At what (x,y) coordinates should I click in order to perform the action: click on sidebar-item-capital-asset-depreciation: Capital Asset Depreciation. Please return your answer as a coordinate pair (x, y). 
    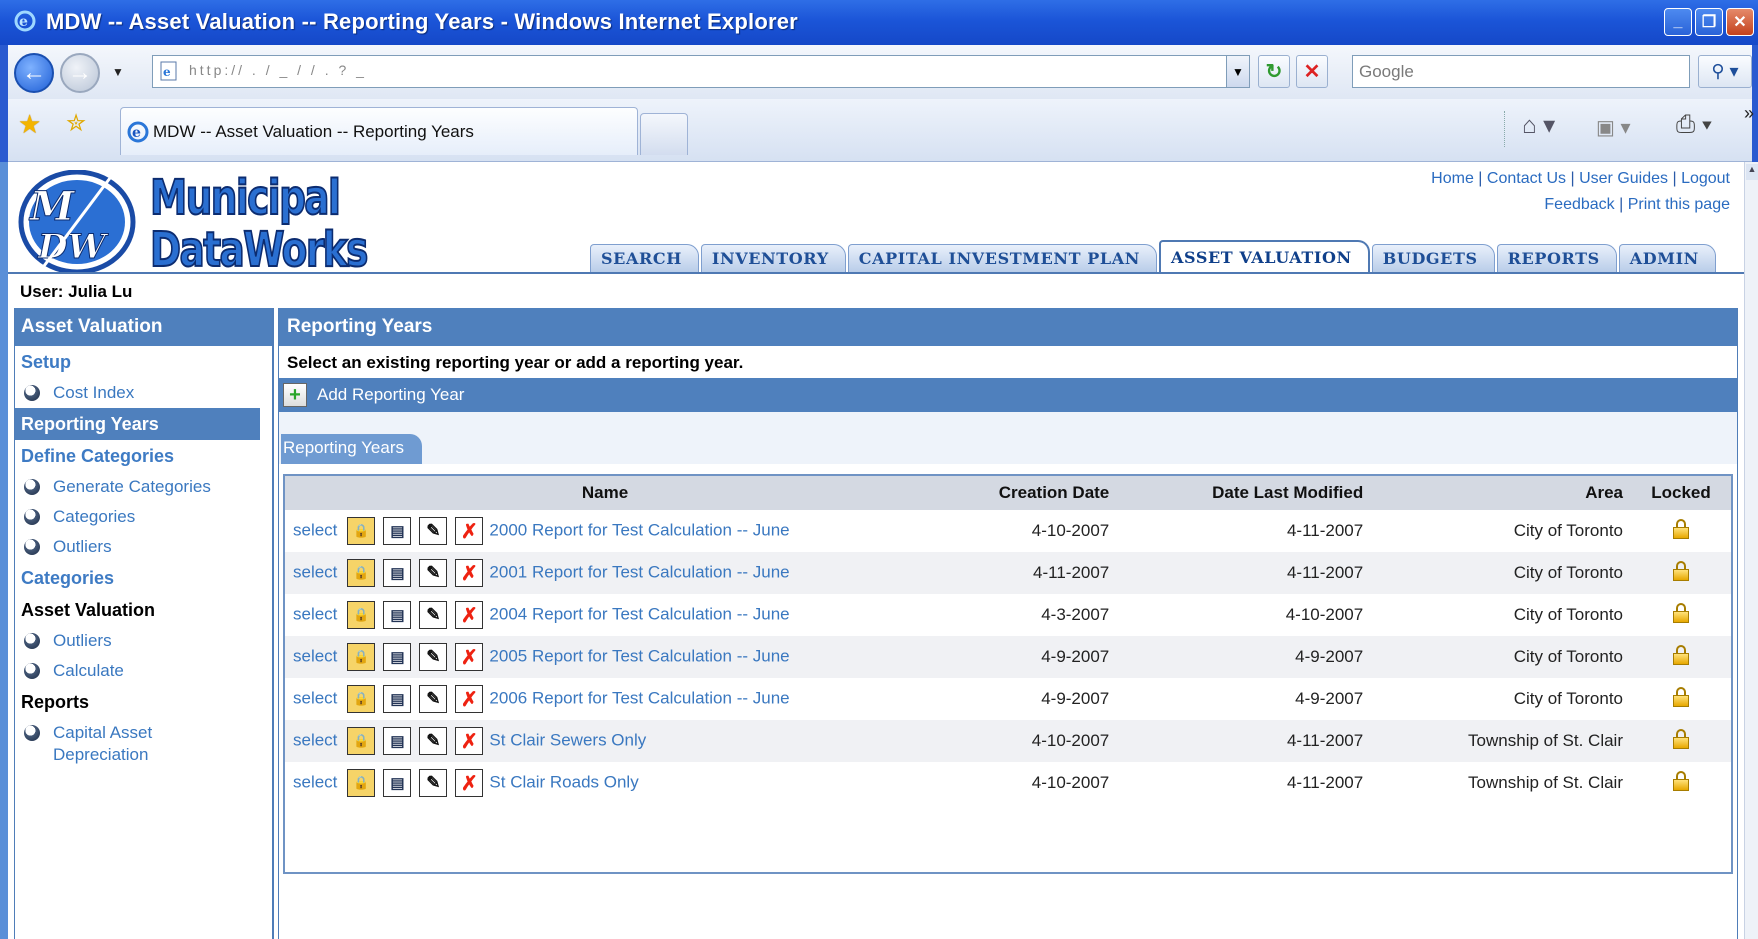
    Looking at the image, I should click on (143, 744).